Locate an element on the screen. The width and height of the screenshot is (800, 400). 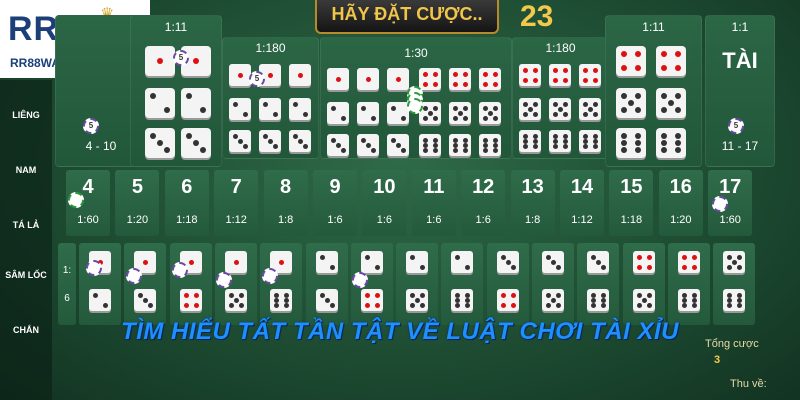
tai-bet-area: 1:1 TÀI 5 11 - 17 is located at coordinates (740, 91).